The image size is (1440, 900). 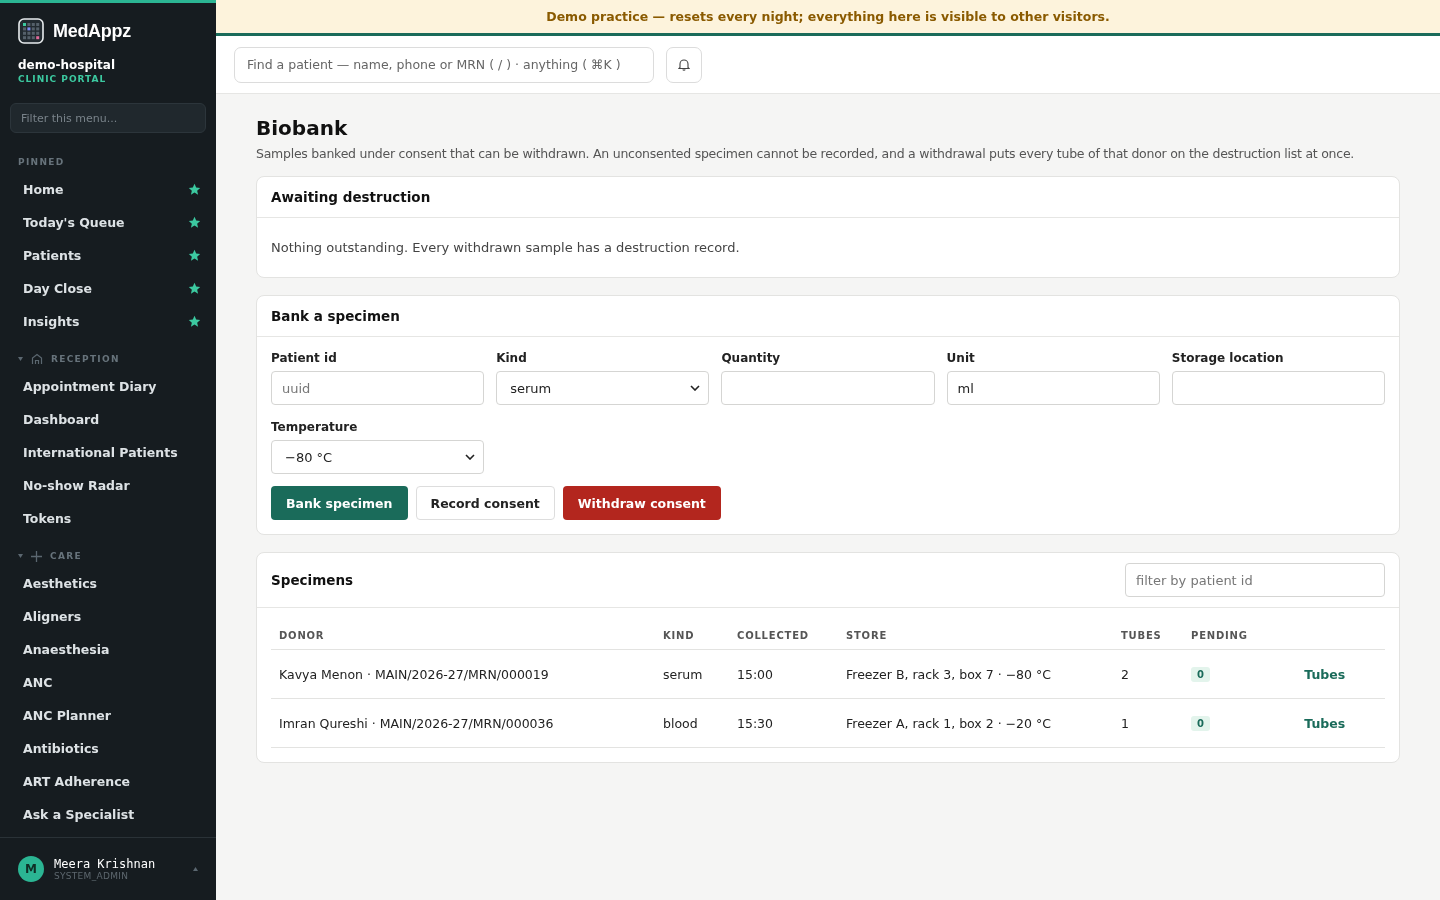 I want to click on column-header: DONOR, so click(x=463, y=636).